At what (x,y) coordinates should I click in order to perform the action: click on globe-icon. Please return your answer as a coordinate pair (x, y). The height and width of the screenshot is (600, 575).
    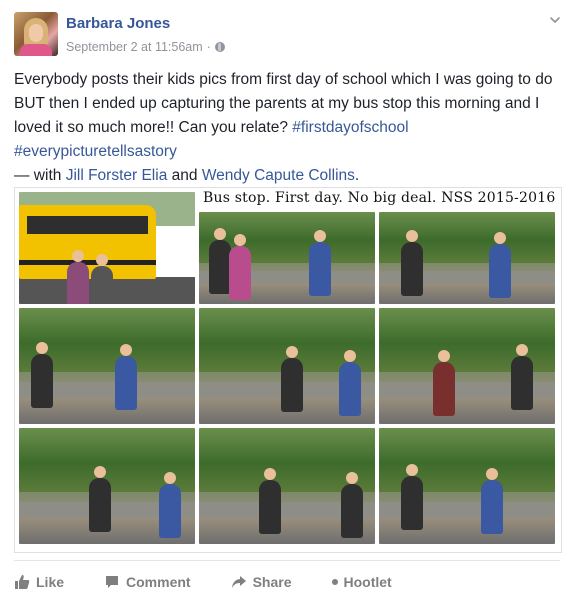
    Looking at the image, I should click on (219, 47).